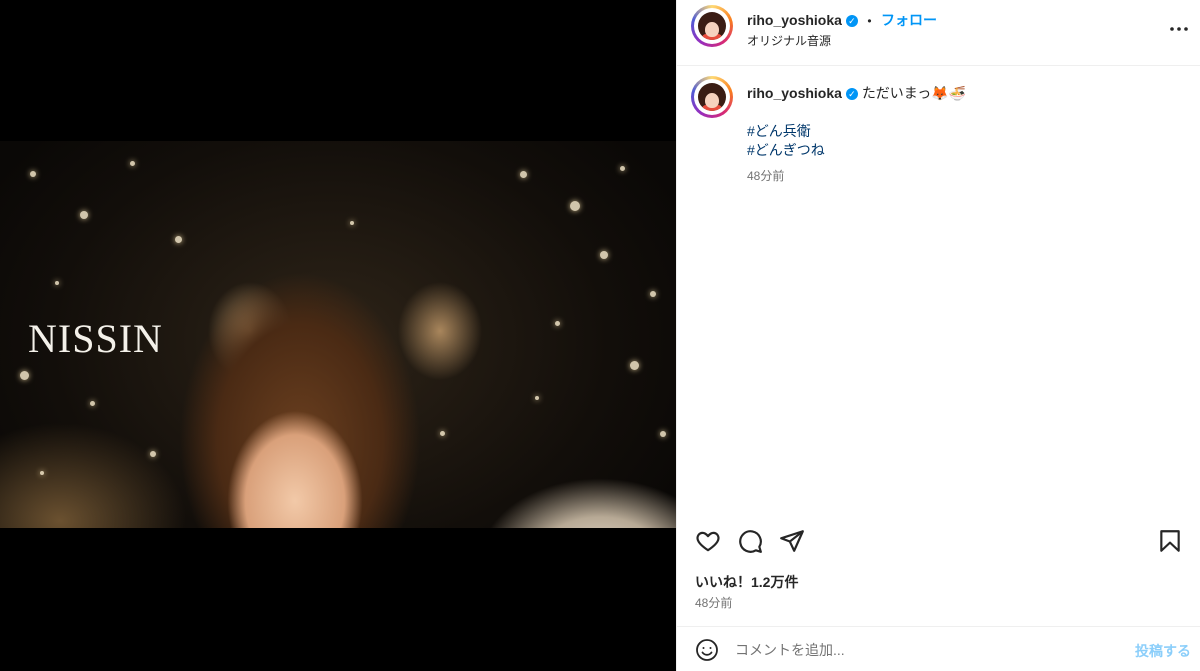  I want to click on hashtag-list: #どん兵衛 #どんぎつね, so click(786, 141).